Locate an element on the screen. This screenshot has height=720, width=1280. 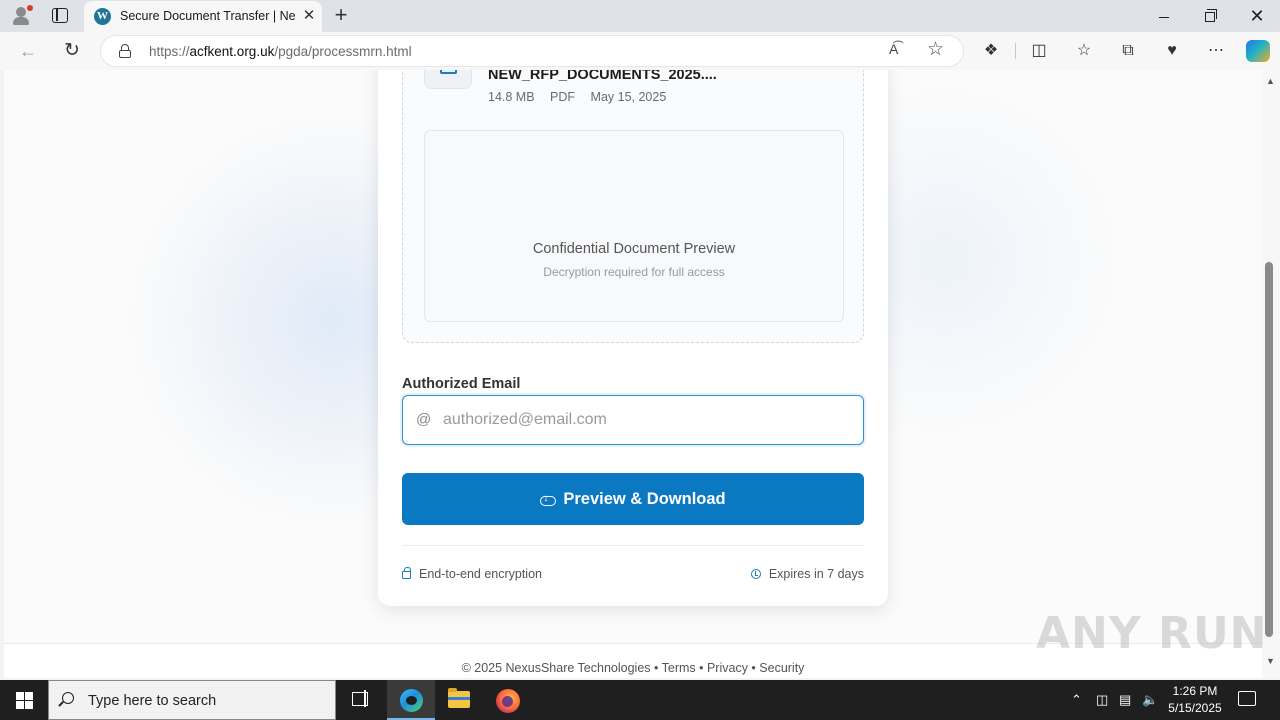
document-size: 14.8 MB is located at coordinates (511, 97).